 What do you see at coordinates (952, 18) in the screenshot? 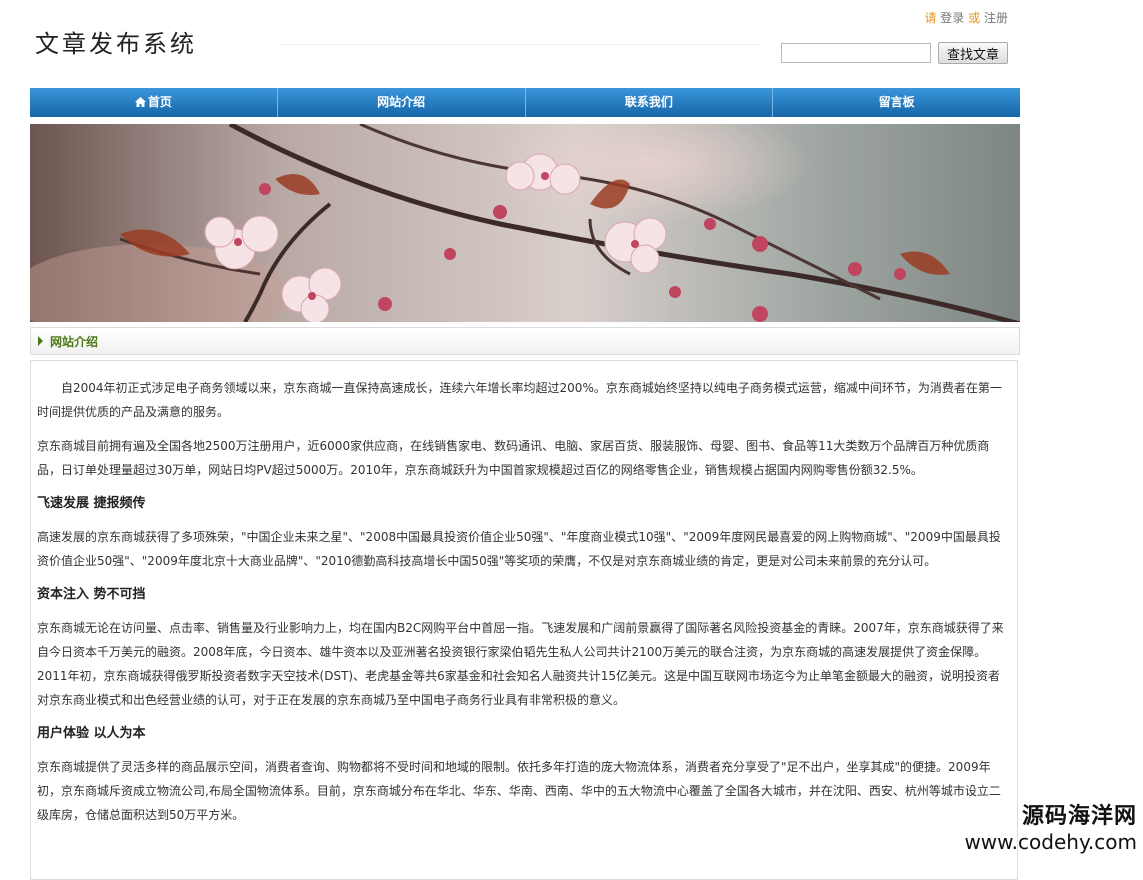
I see `login-link: 登录` at bounding box center [952, 18].